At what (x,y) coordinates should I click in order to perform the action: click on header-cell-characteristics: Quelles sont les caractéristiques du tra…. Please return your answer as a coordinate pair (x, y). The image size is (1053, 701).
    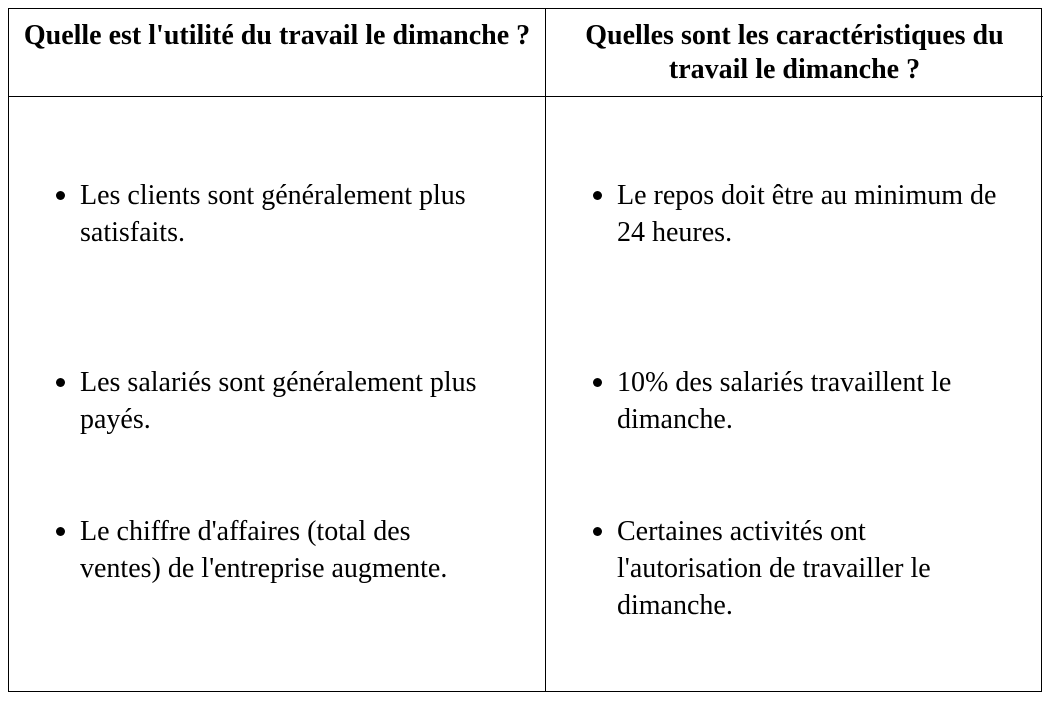
    Looking at the image, I should click on (794, 53).